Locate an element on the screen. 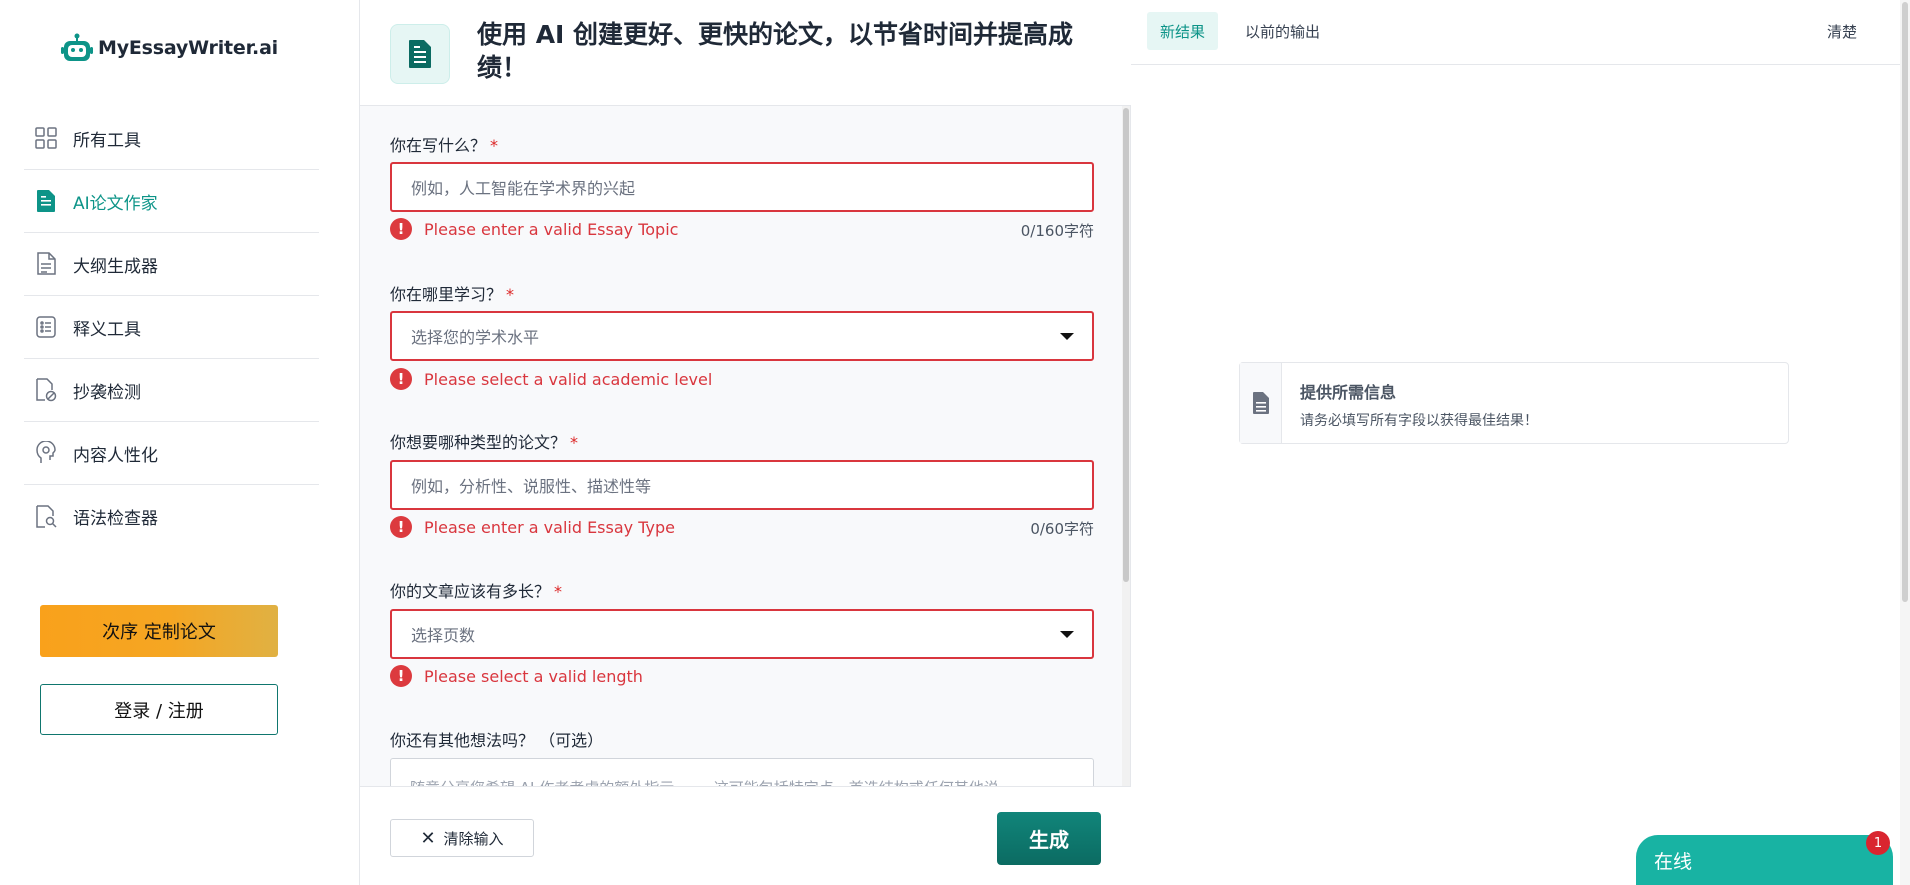 The height and width of the screenshot is (885, 1910). sidebar-item-label: 大纲生成器 is located at coordinates (115, 266).